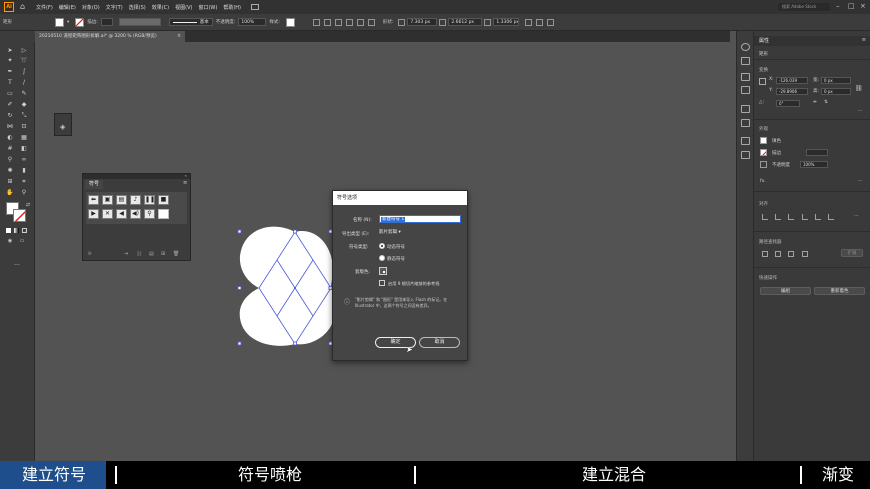 Image resolution: width=870 pixels, height=489 pixels. I want to click on align-middle-icon, so click(360, 22).